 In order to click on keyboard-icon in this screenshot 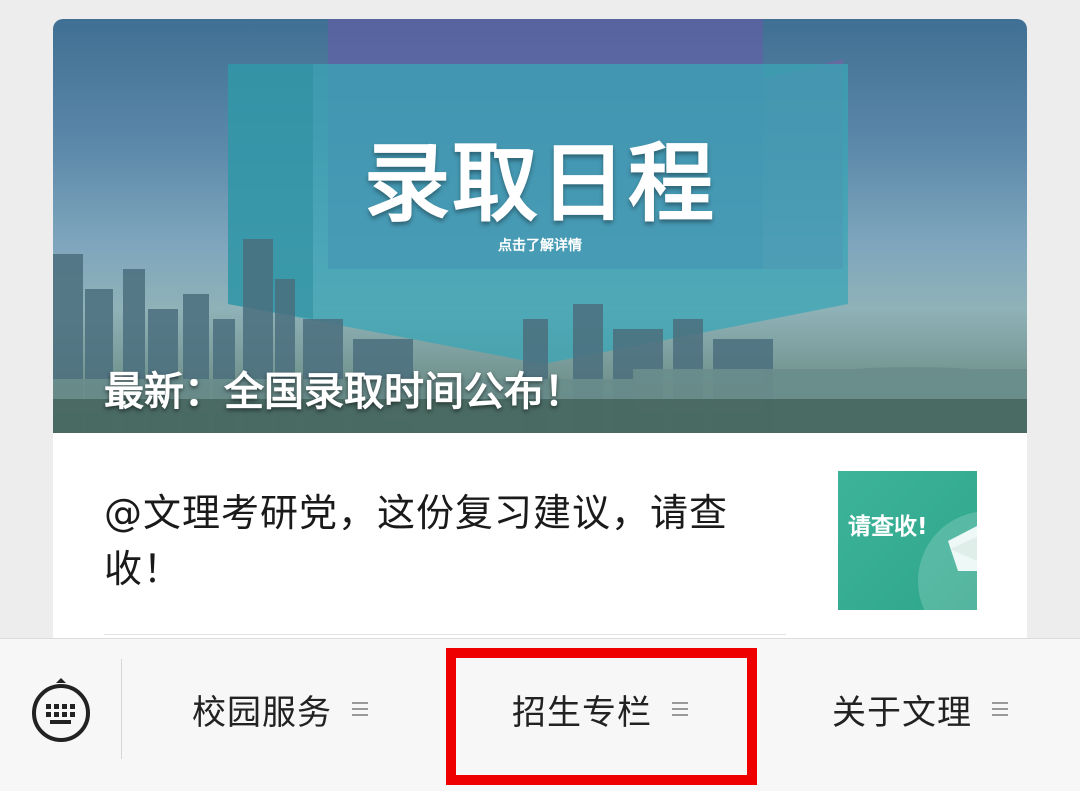, I will do `click(61, 710)`.